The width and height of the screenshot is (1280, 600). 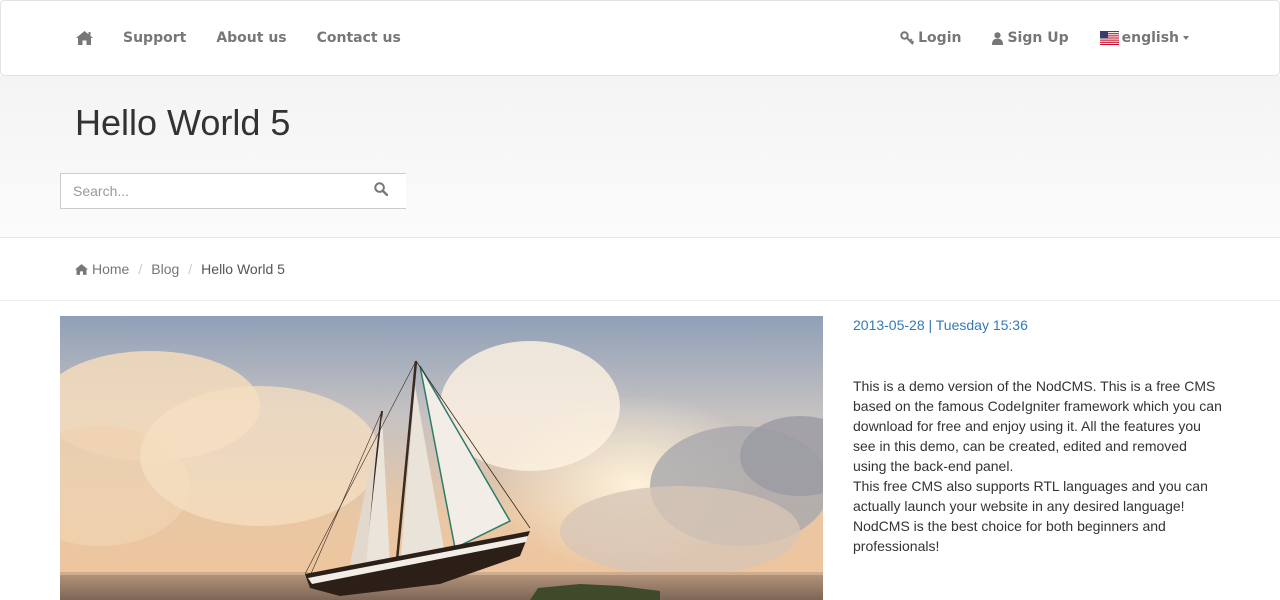 What do you see at coordinates (243, 269) in the screenshot?
I see `breadcrumb-current: Hello World 5` at bounding box center [243, 269].